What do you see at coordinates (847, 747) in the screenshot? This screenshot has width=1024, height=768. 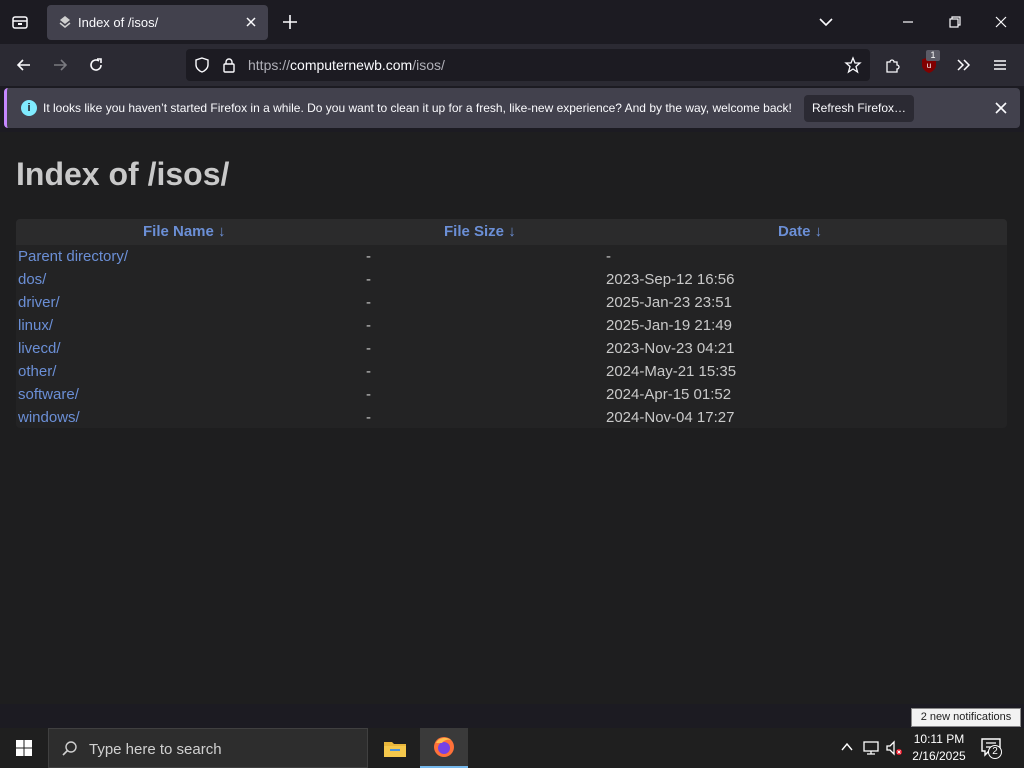 I see `chevron-up-icon` at bounding box center [847, 747].